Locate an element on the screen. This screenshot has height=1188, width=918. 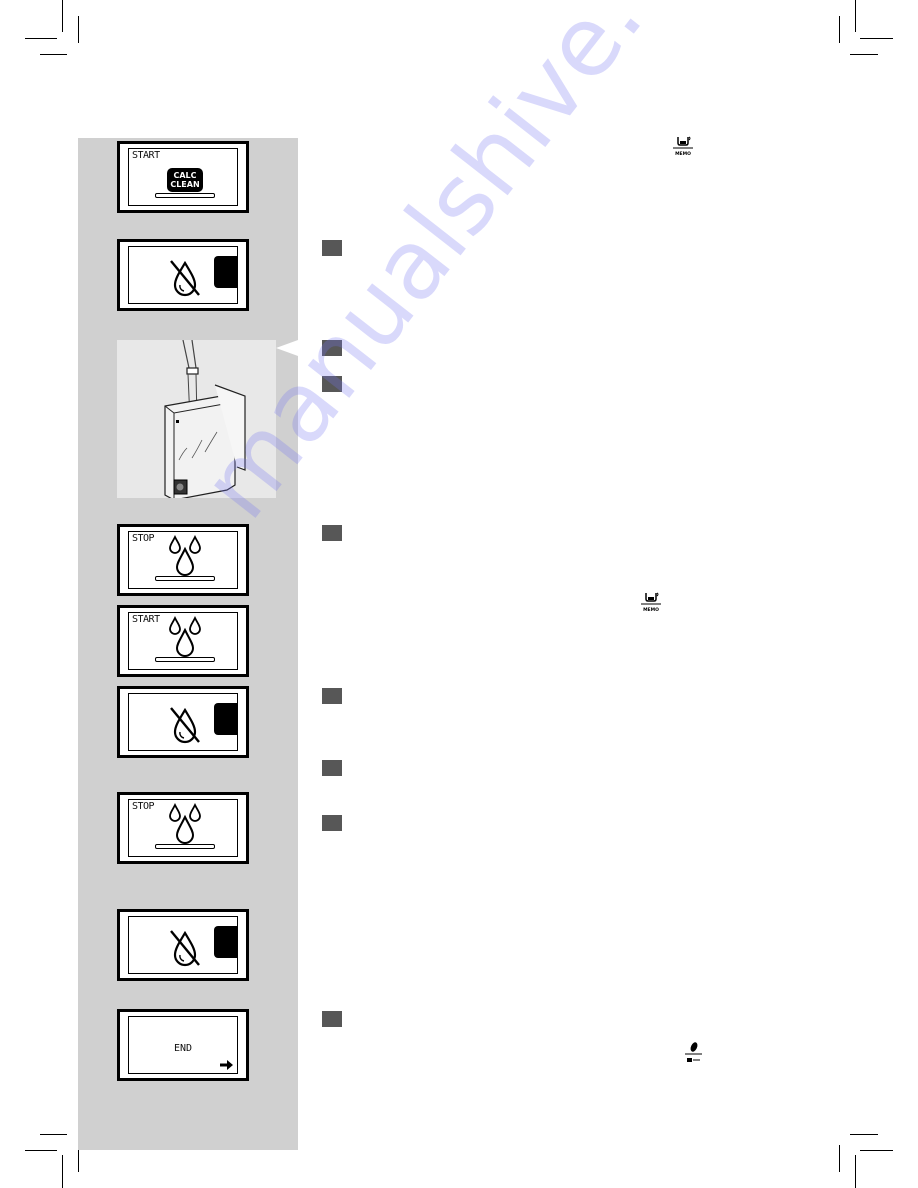
badge-line: CALC is located at coordinates (185, 175).